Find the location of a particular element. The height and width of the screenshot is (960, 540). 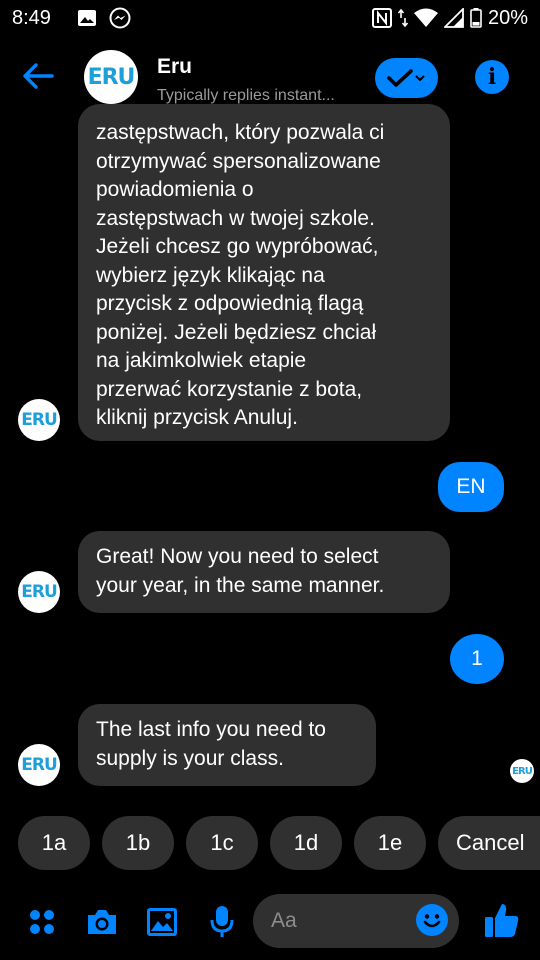

quick-reply-1e: 1e is located at coordinates (390, 843).